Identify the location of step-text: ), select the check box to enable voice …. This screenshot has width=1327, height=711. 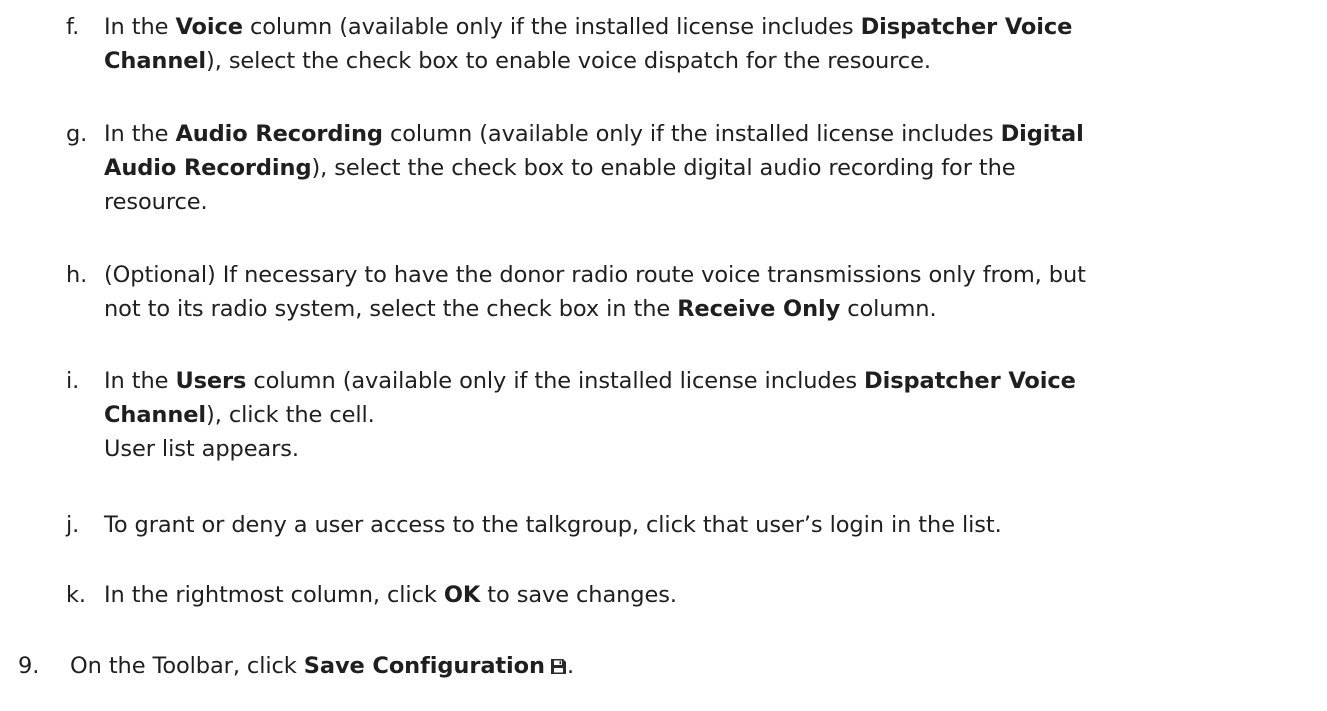
(568, 61).